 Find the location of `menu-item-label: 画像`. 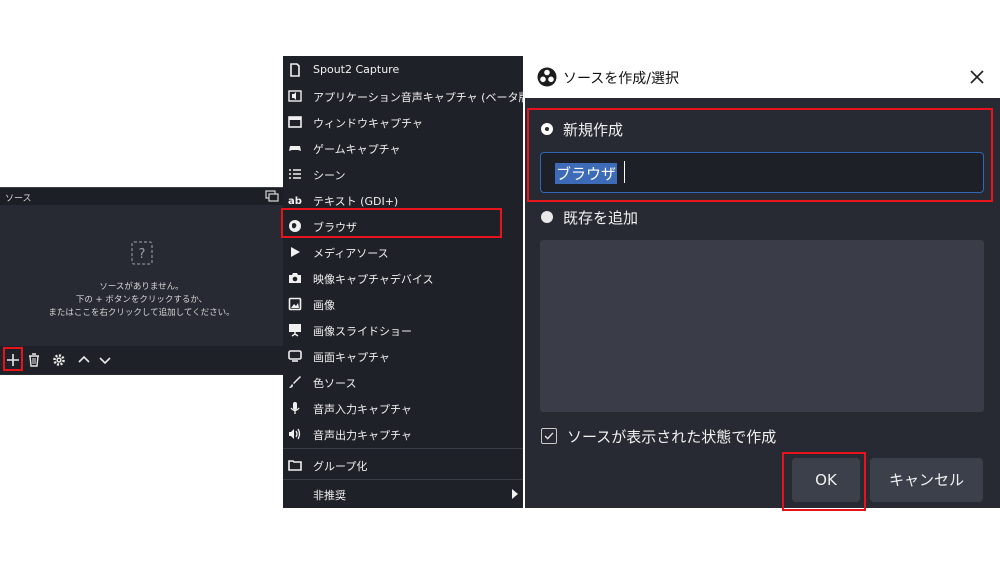

menu-item-label: 画像 is located at coordinates (324, 305).